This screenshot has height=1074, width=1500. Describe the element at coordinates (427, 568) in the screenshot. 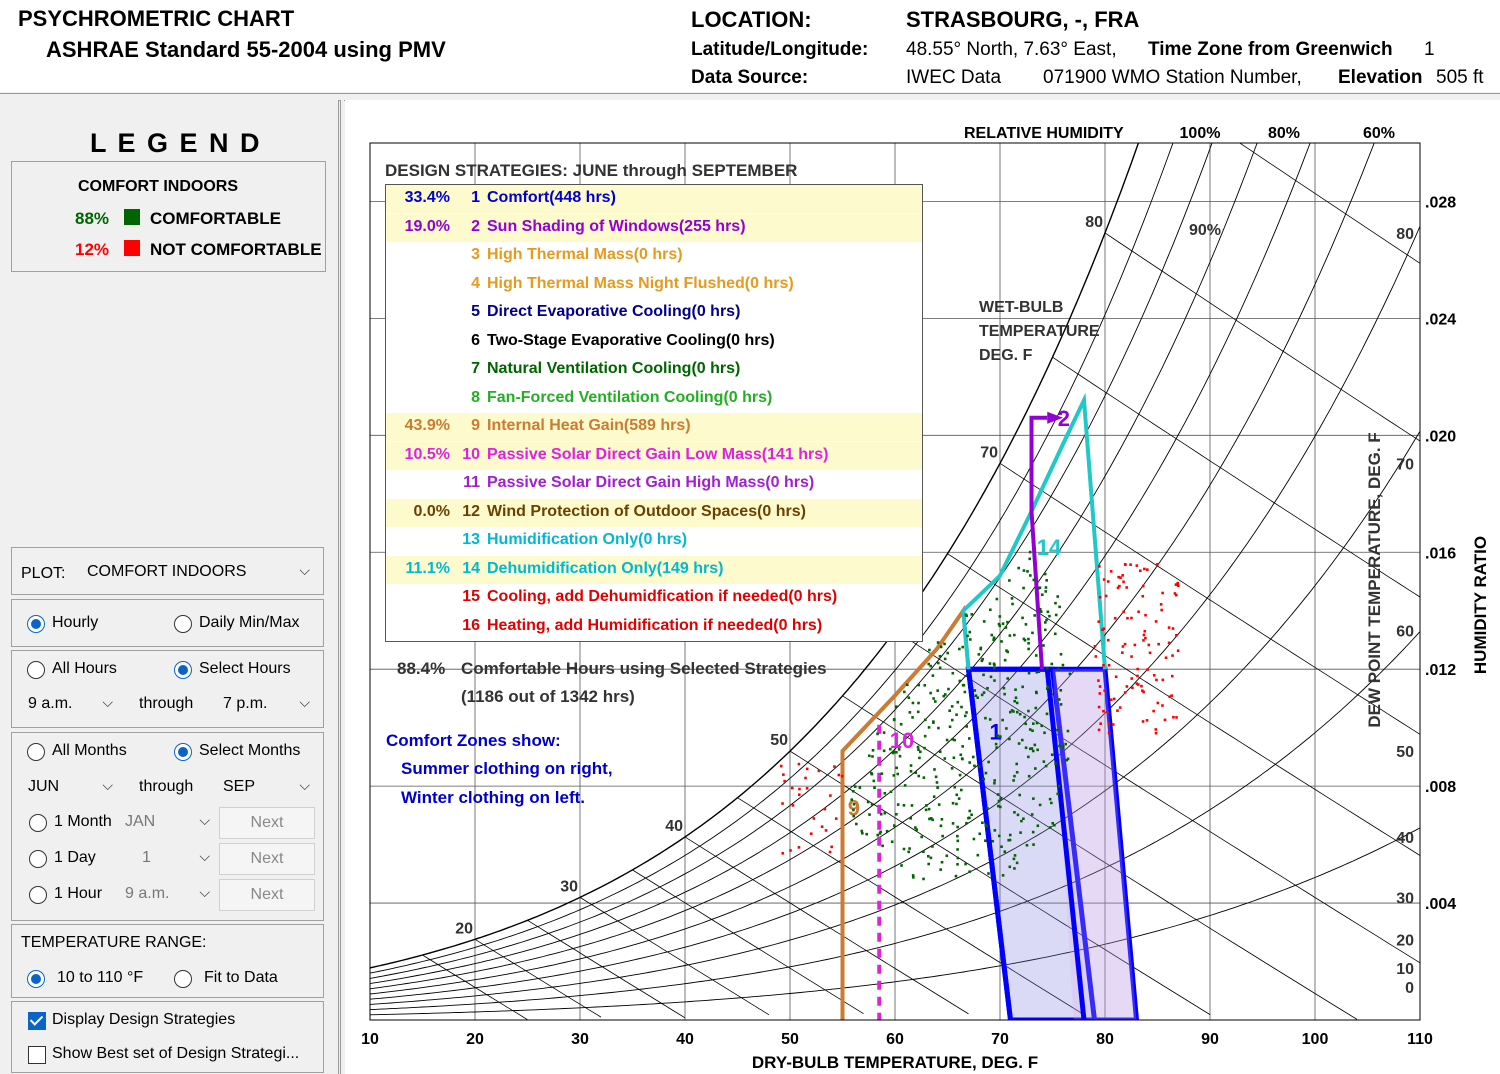

I see `strategy-pct: 11.1%` at that location.